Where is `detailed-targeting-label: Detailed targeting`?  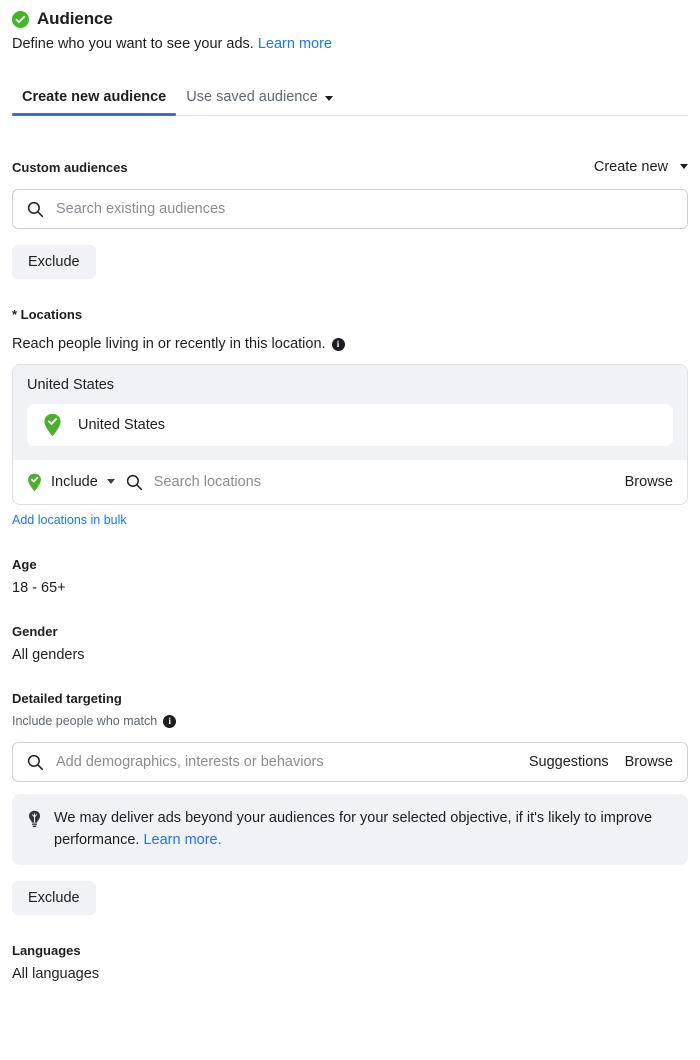
detailed-targeting-label: Detailed targeting is located at coordinates (67, 698).